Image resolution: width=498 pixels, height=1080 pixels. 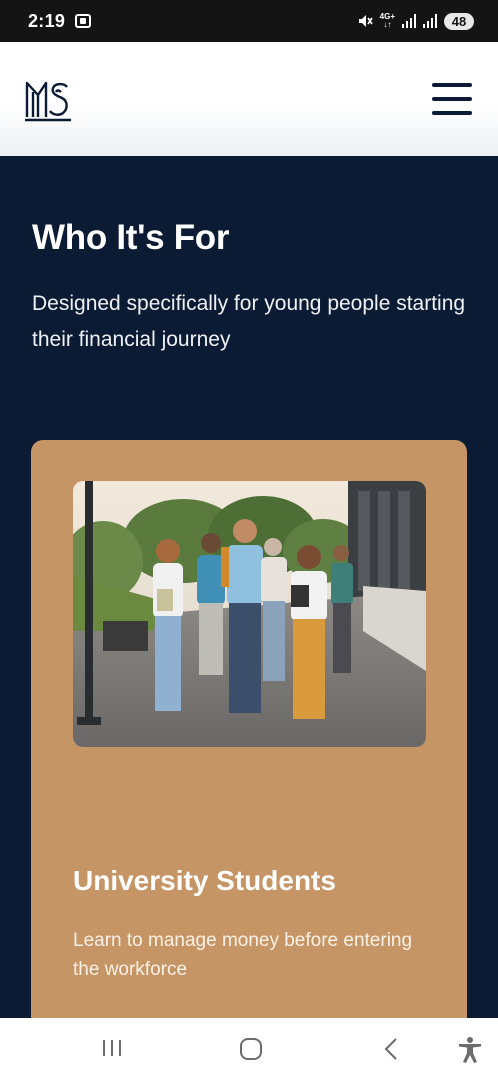 What do you see at coordinates (409, 21) in the screenshot?
I see `signal-icon` at bounding box center [409, 21].